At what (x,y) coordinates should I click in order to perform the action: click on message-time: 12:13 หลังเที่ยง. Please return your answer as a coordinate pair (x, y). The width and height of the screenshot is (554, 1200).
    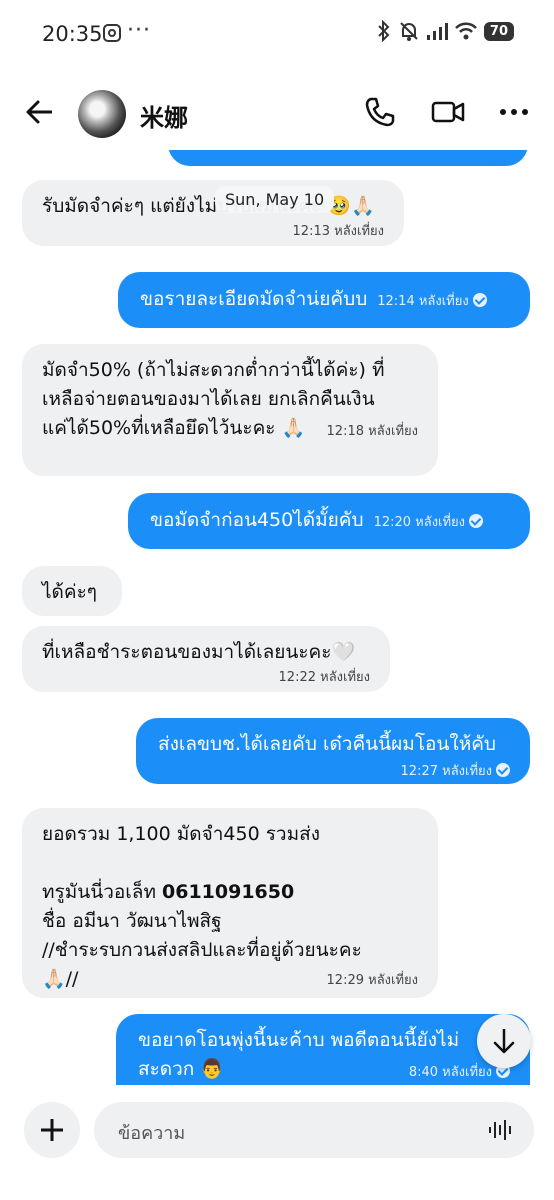
    Looking at the image, I should click on (338, 231).